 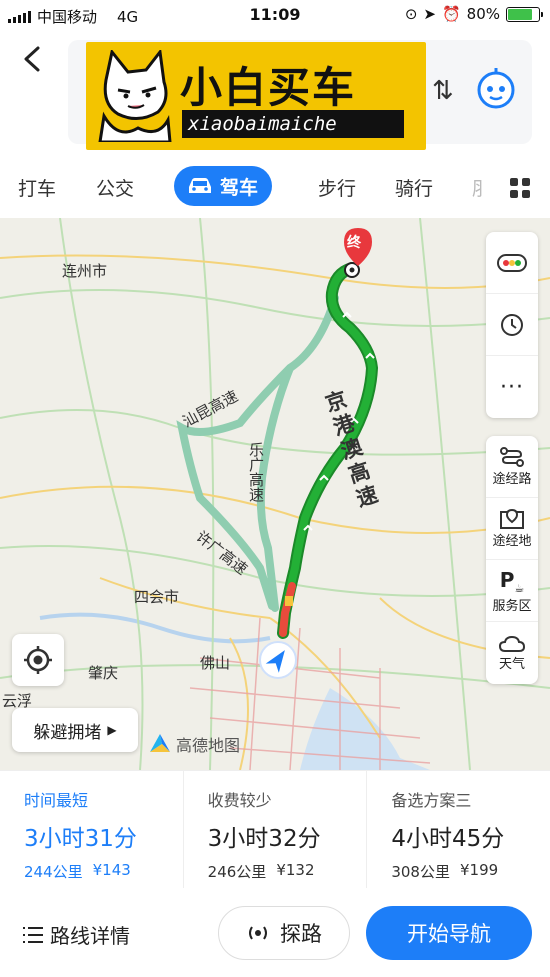 I want to click on plan-distance: 246公里, so click(x=237, y=872).